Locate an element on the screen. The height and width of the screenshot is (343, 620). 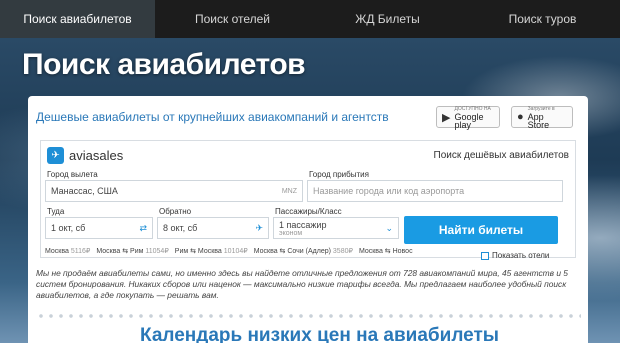
widget-heading: Поиск дешёвых авиабилетов is located at coordinates (501, 155).